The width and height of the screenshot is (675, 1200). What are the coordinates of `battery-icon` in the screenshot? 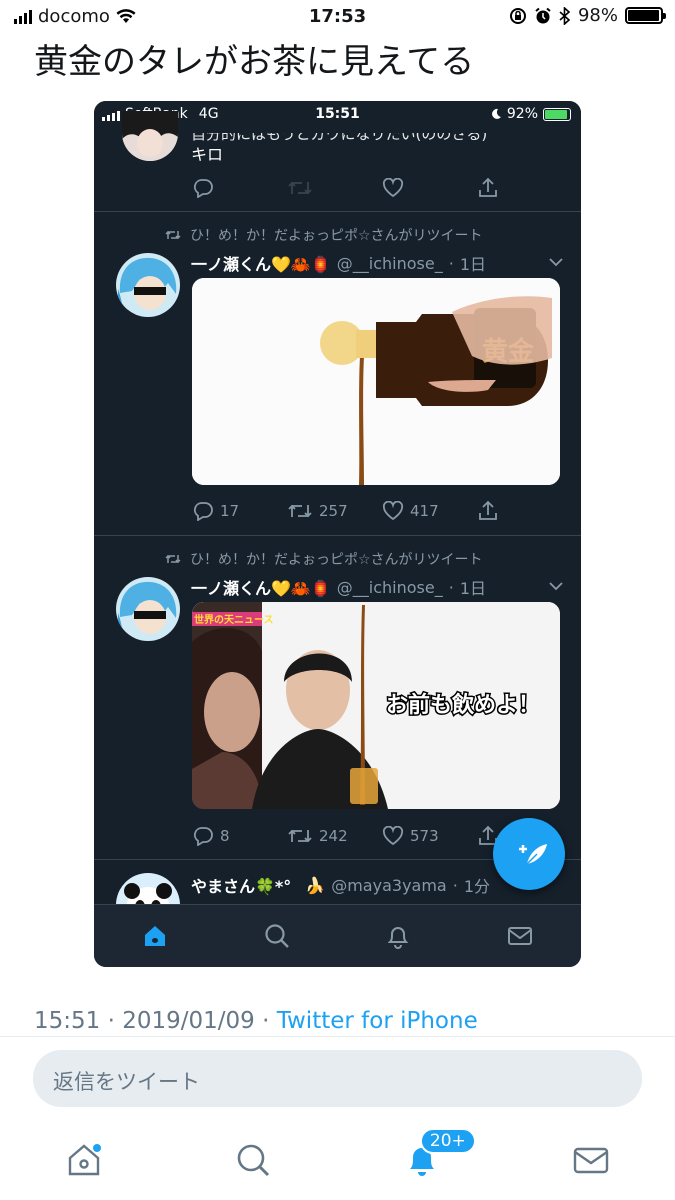 It's located at (645, 15).